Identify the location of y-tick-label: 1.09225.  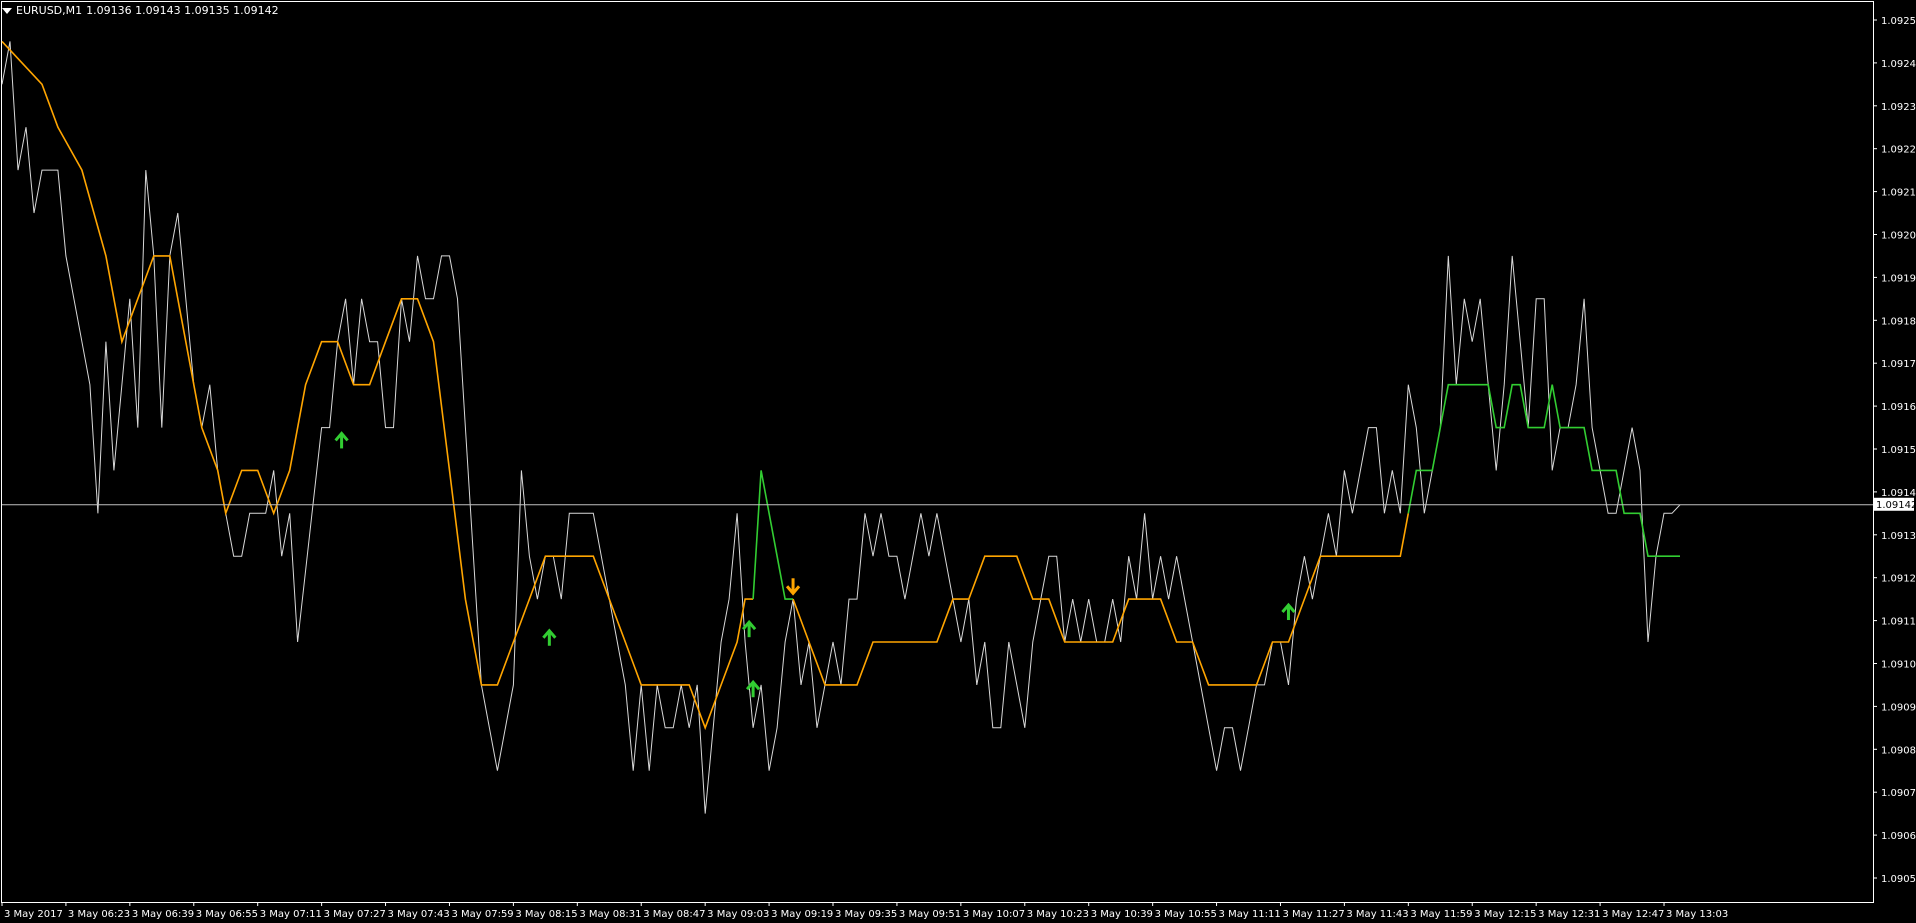
(1898, 150).